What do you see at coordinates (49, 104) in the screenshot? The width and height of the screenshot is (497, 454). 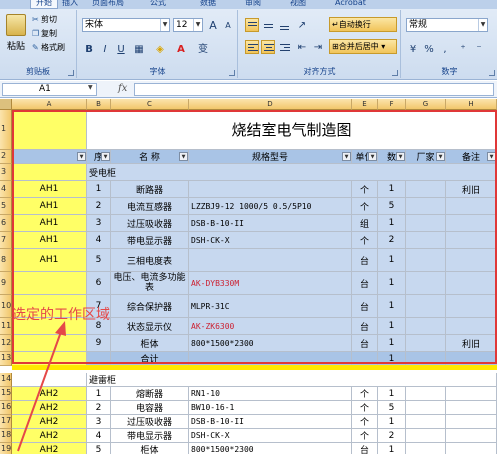 I see `column-header-a: A` at bounding box center [49, 104].